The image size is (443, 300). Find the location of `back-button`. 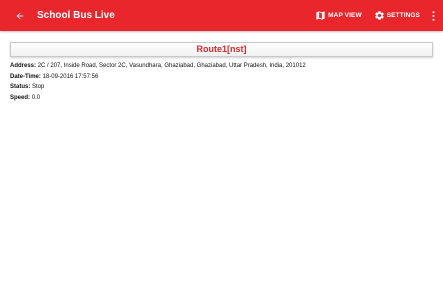

back-button is located at coordinates (20, 16).